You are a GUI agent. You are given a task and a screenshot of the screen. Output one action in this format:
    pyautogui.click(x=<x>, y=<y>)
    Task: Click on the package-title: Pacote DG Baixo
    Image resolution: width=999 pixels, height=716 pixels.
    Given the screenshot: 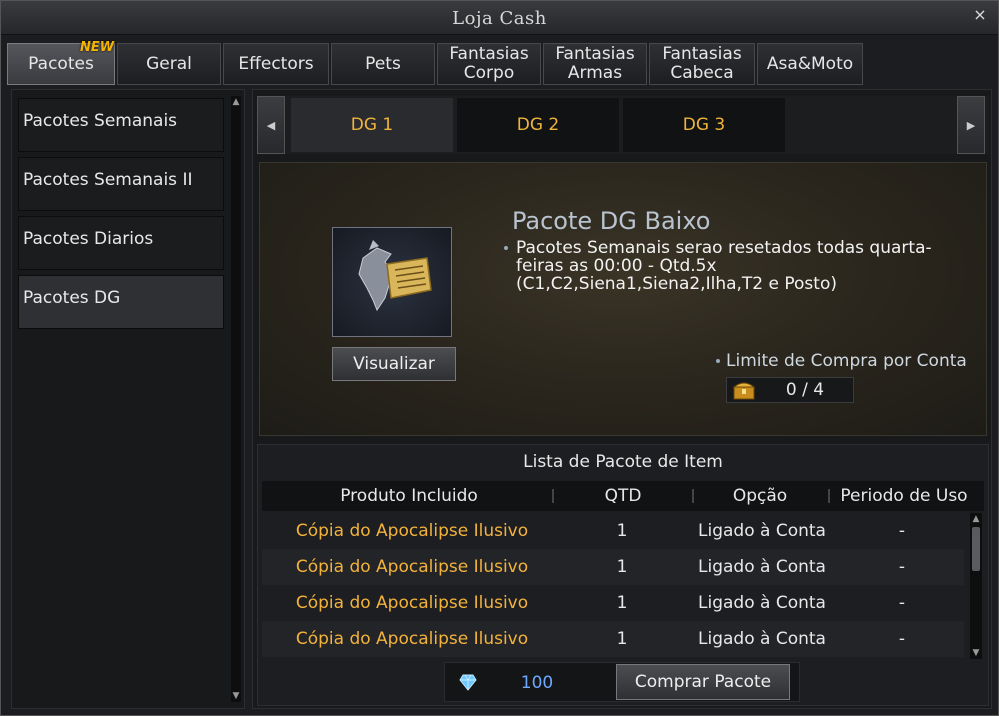 What is the action you would take?
    pyautogui.click(x=611, y=221)
    